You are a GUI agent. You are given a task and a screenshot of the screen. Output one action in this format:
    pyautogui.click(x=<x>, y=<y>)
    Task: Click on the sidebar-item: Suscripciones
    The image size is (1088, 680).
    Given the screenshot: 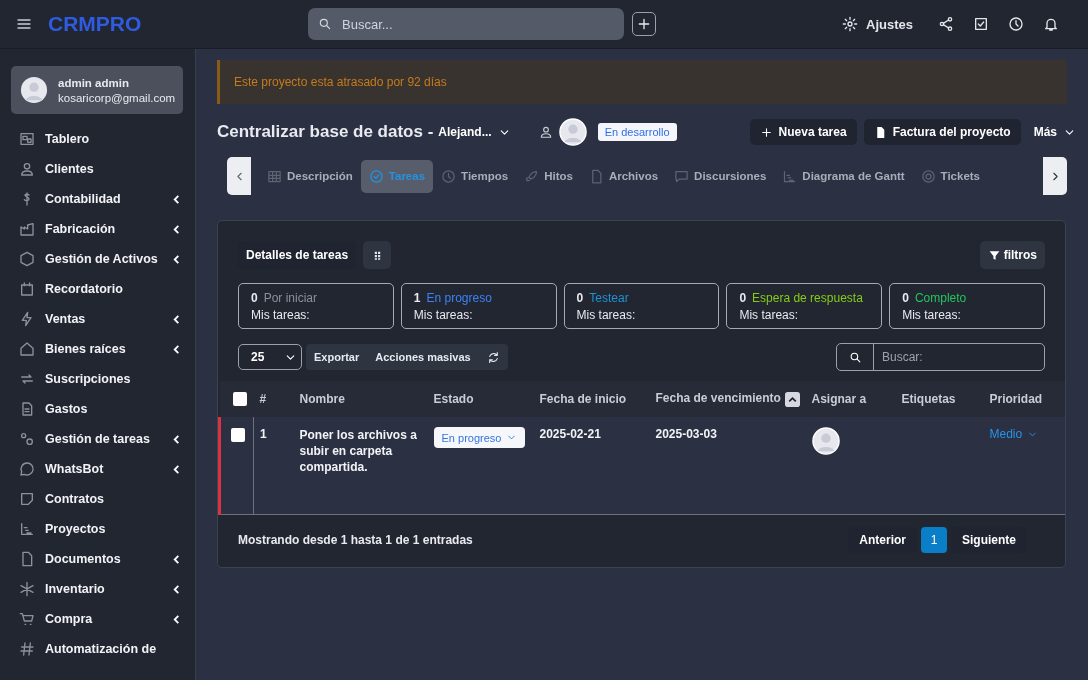 What is the action you would take?
    pyautogui.click(x=97, y=379)
    